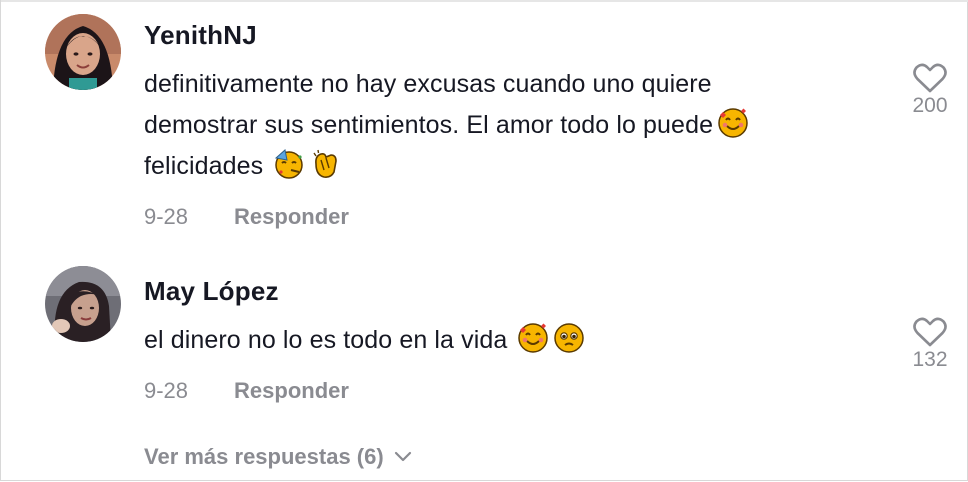  I want to click on view-more-replies-button: Ver más respuestas (6), so click(278, 457).